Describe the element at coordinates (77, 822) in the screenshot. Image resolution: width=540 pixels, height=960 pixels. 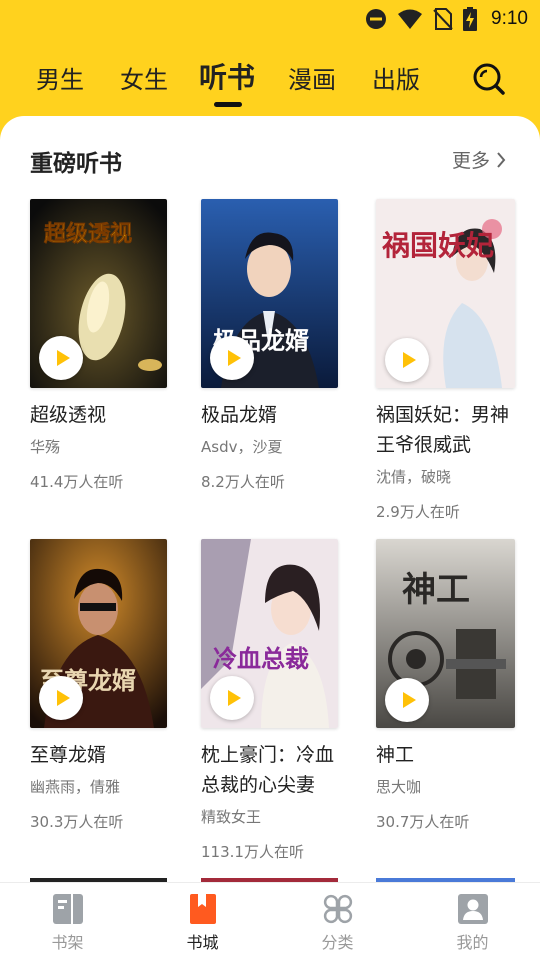
I see `book-listeners: 30.3万人在听` at that location.